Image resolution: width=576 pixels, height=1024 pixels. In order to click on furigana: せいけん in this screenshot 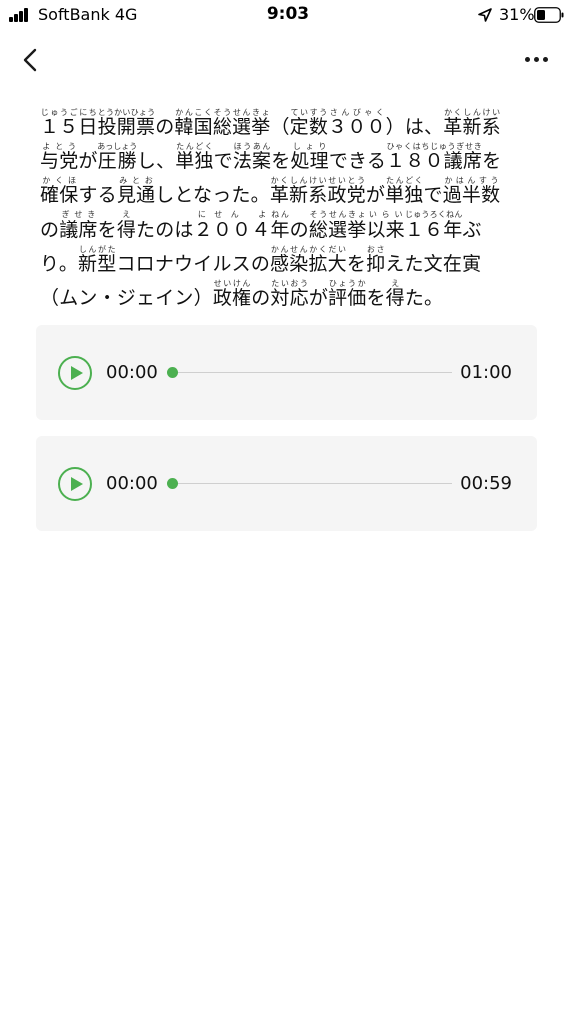, I will do `click(232, 283)`.